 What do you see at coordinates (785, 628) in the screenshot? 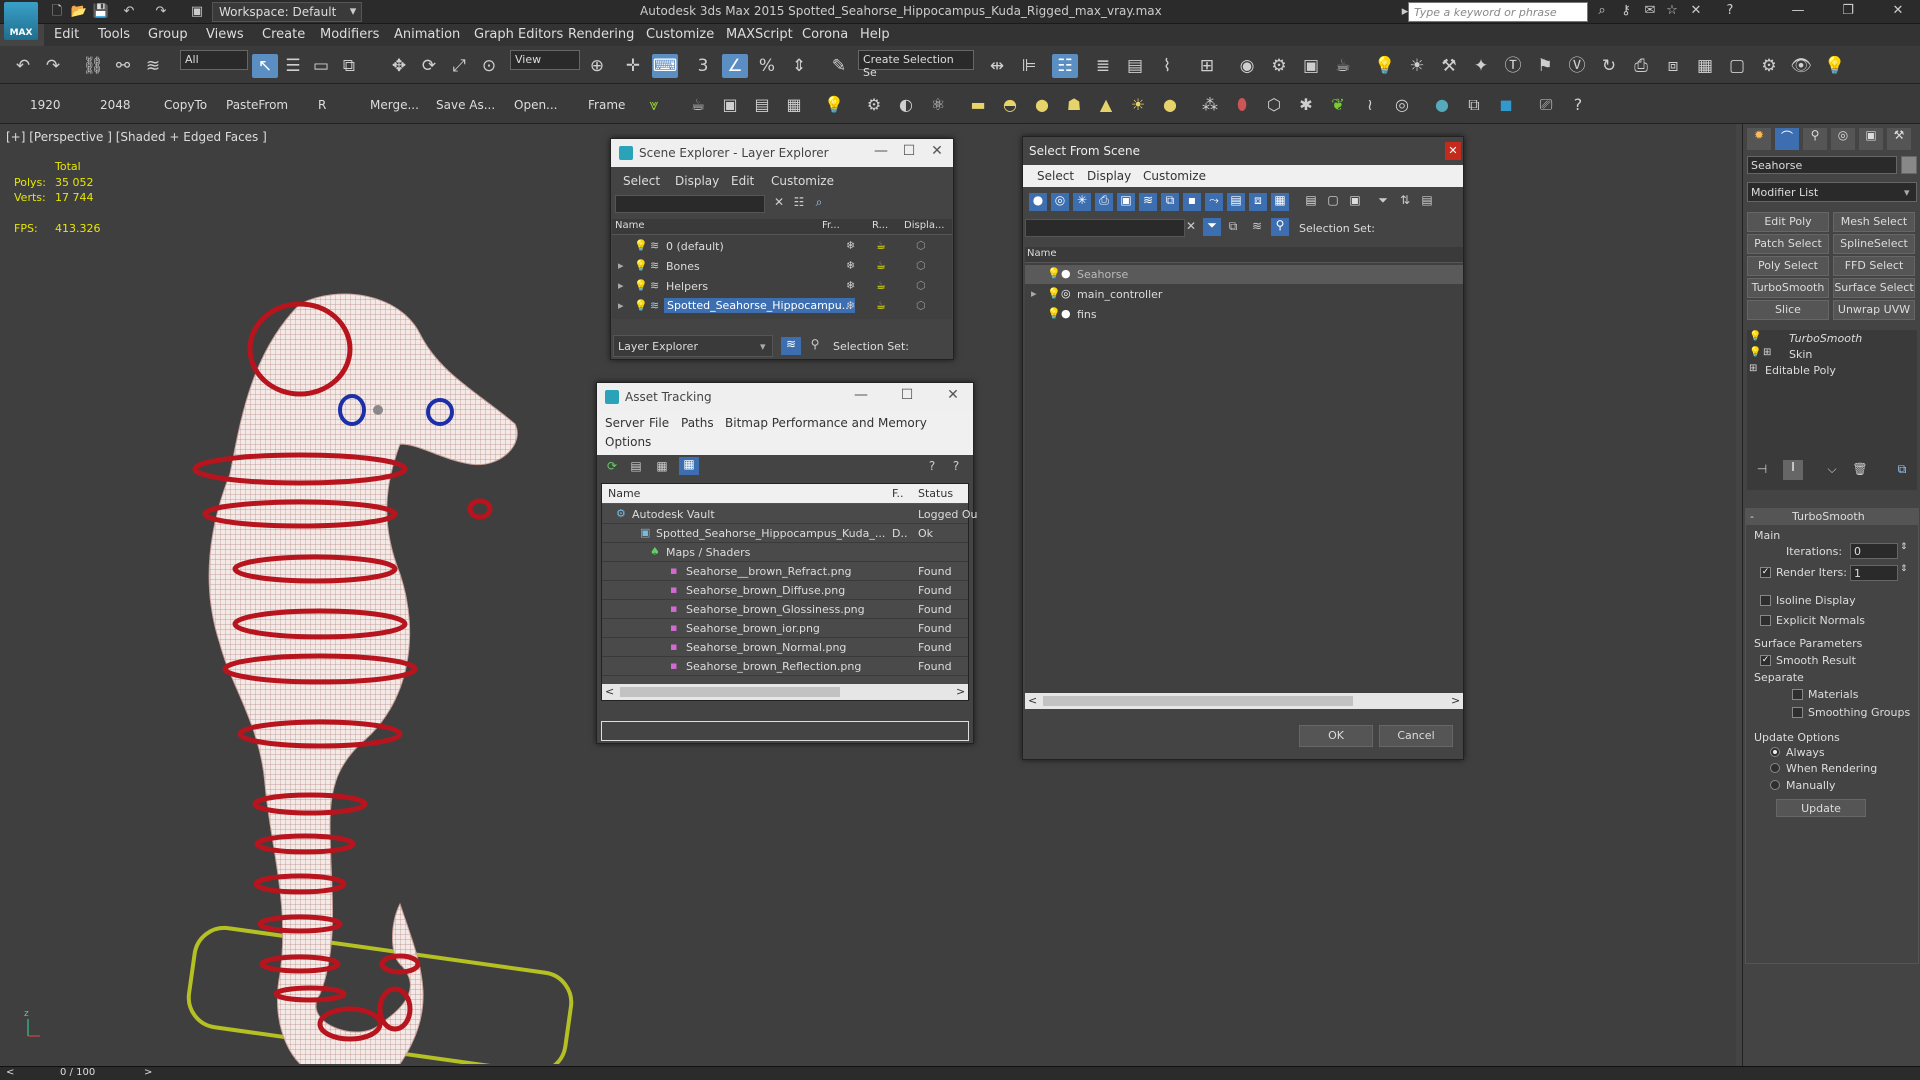
I see `asset-row: ▪ Seahorse_brown_ior.png Found` at bounding box center [785, 628].